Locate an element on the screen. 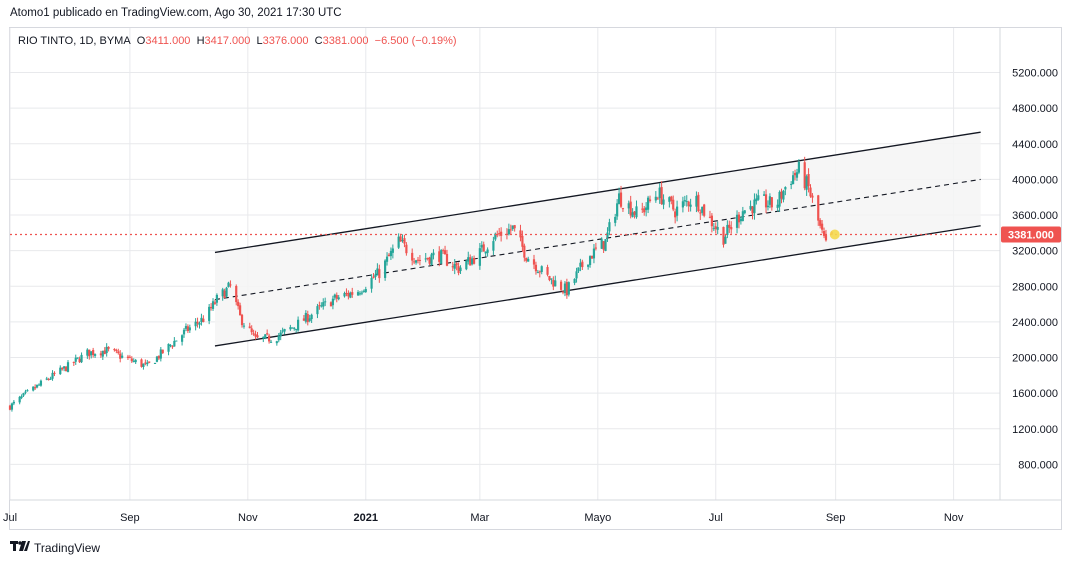 This screenshot has width=1079, height=566. footer-brand: TradingView is located at coordinates (55, 547).